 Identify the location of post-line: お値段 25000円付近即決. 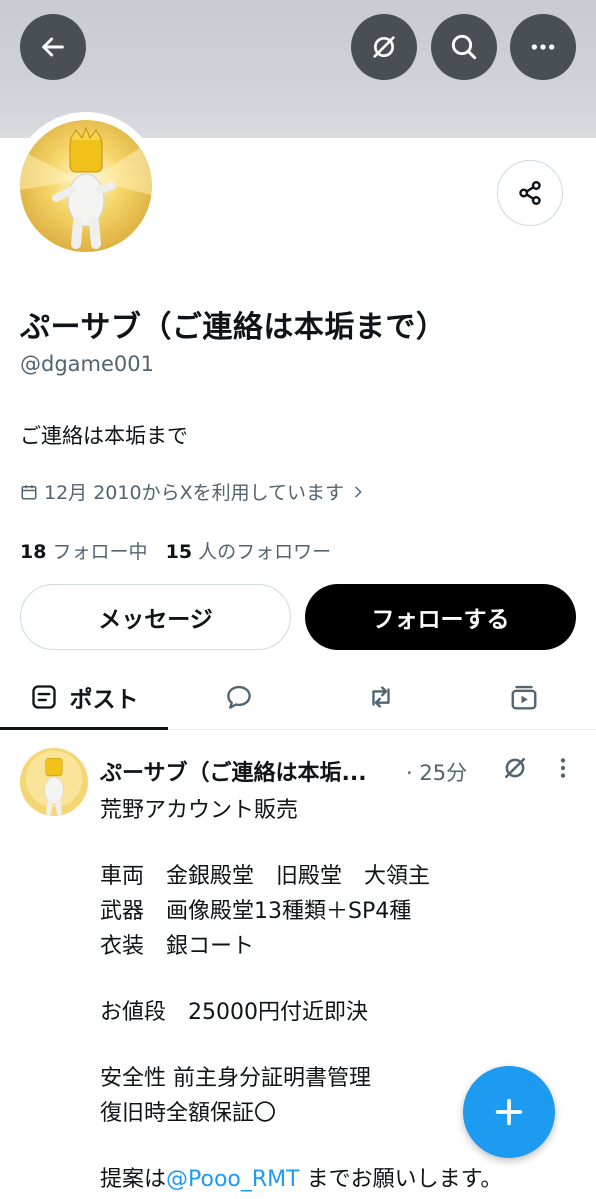
(234, 1012).